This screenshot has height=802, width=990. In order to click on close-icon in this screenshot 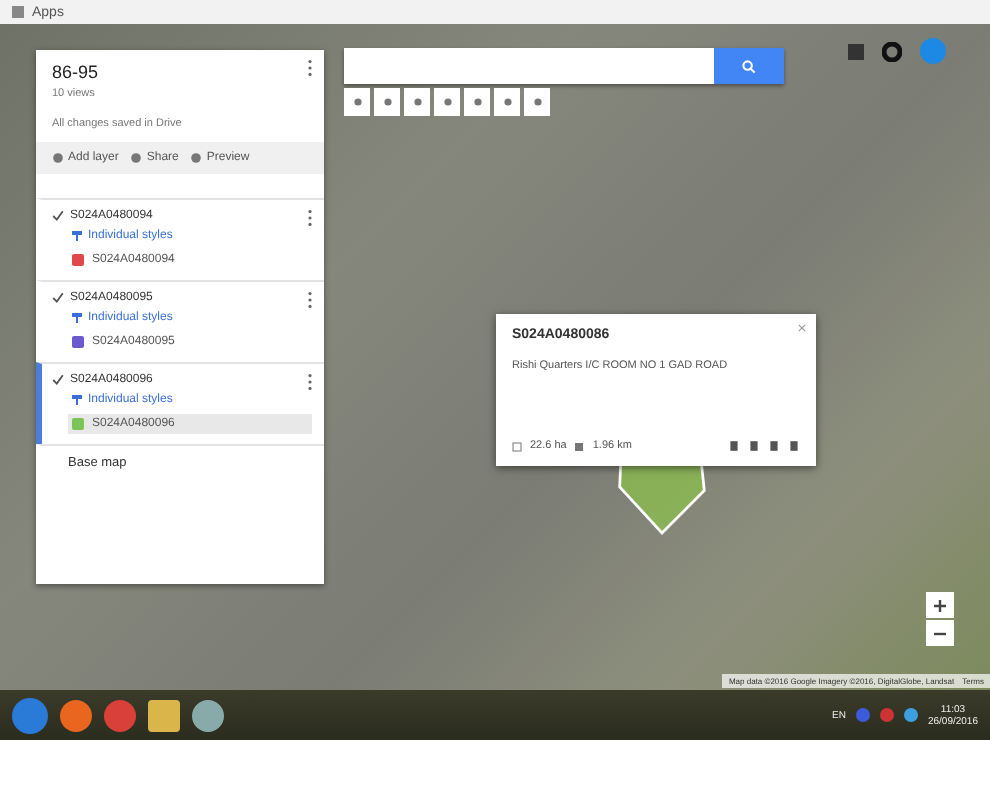, I will do `click(802, 328)`.